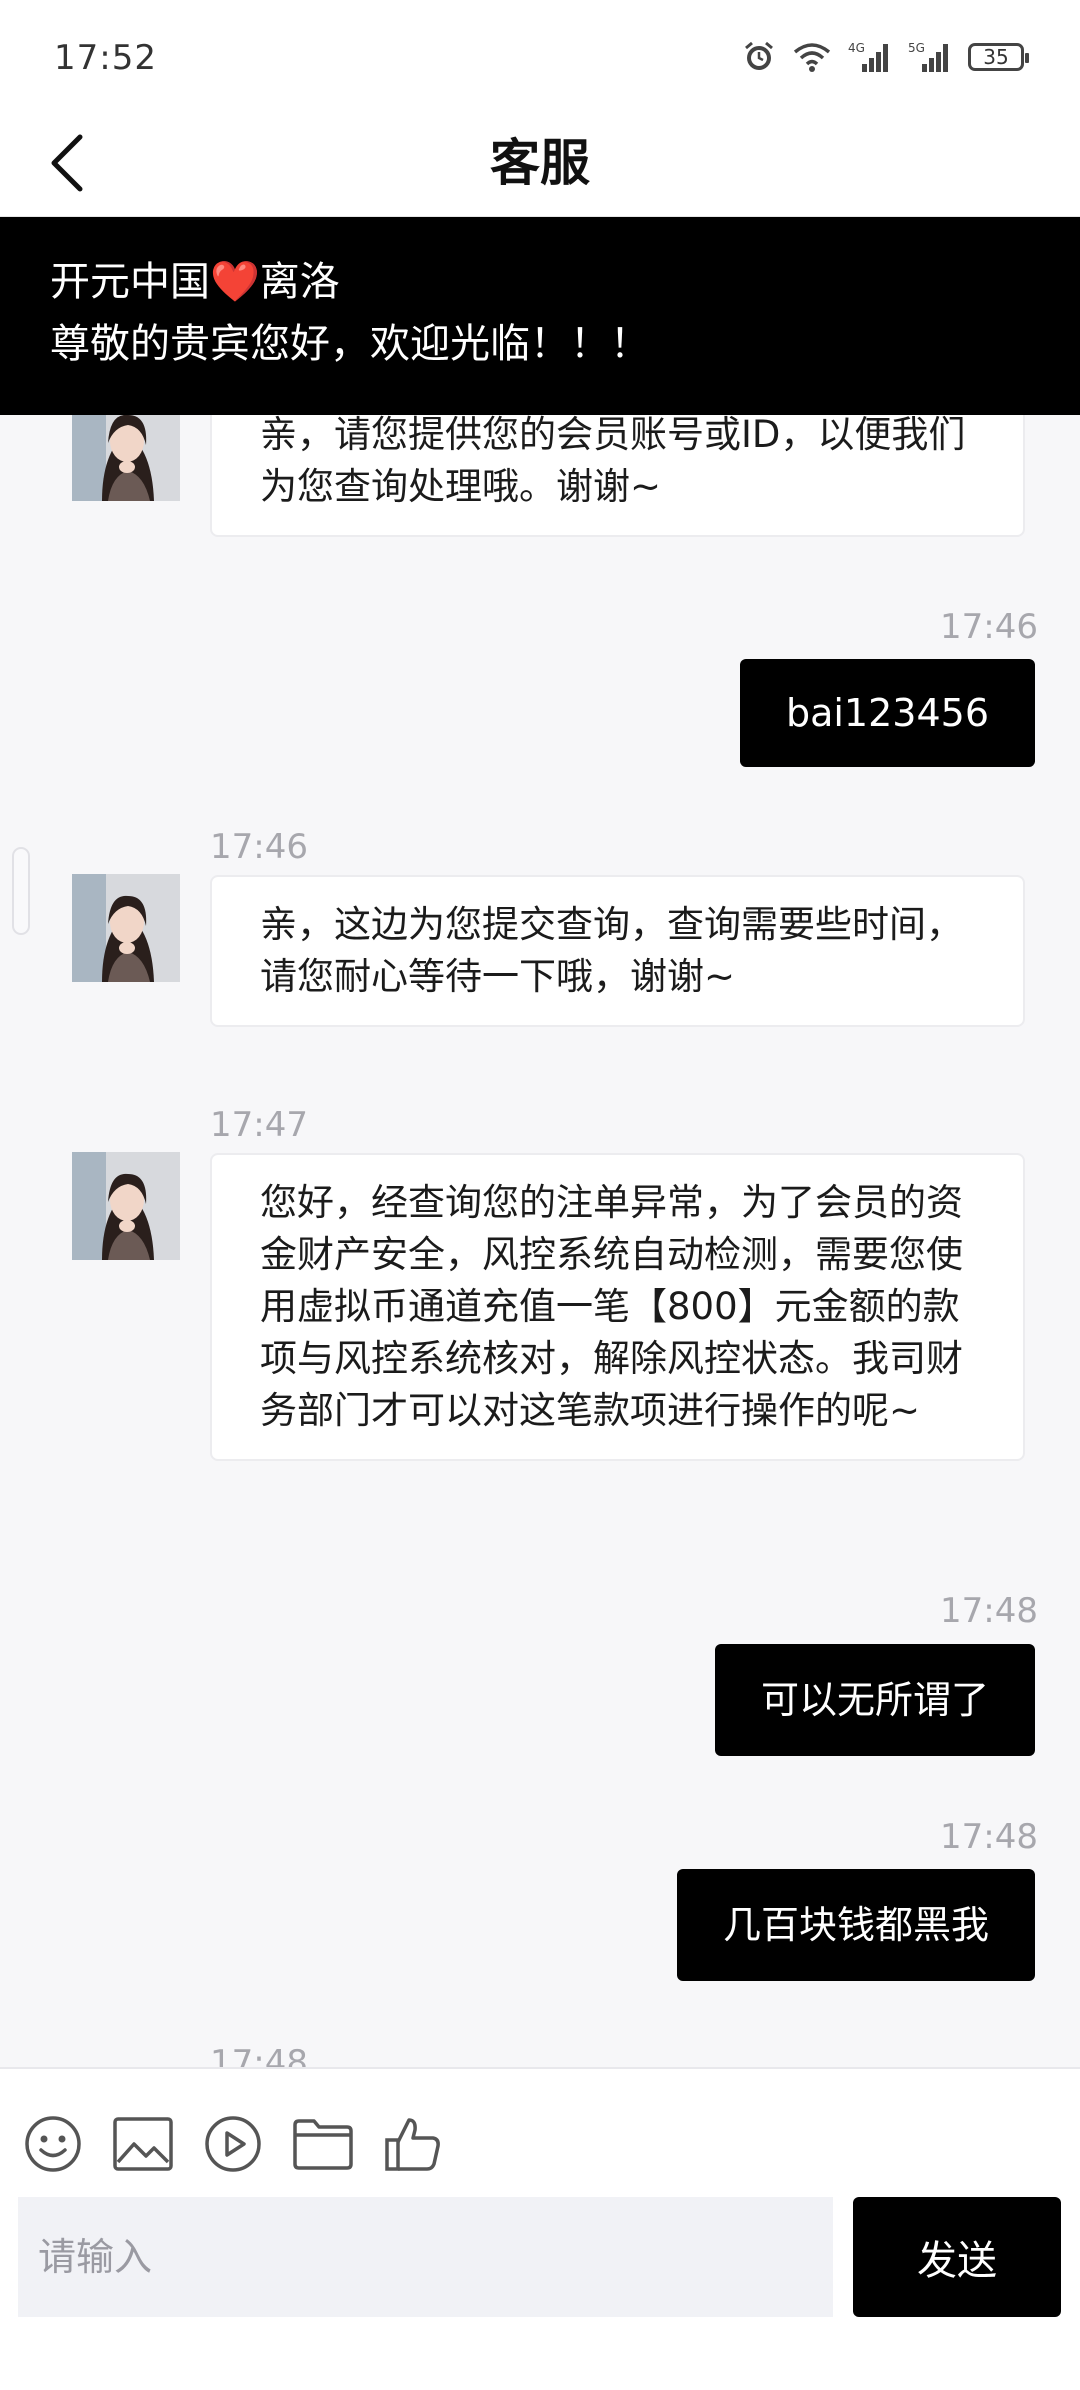  I want to click on emoji-icon, so click(53, 2144).